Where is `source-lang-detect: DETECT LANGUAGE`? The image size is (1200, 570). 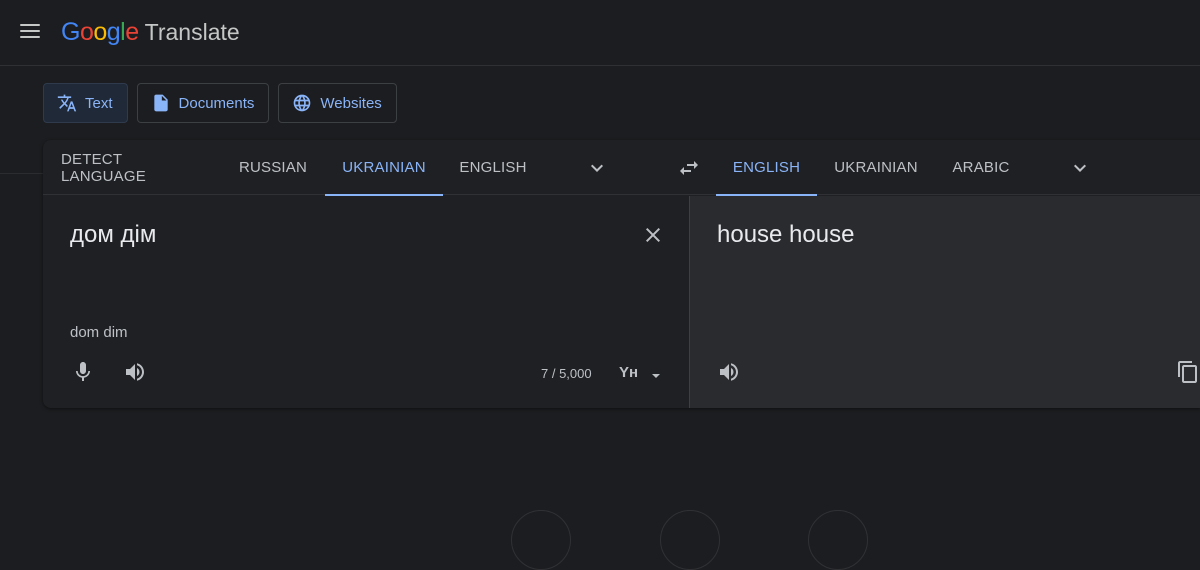
source-lang-detect: DETECT LANGUAGE is located at coordinates (133, 167).